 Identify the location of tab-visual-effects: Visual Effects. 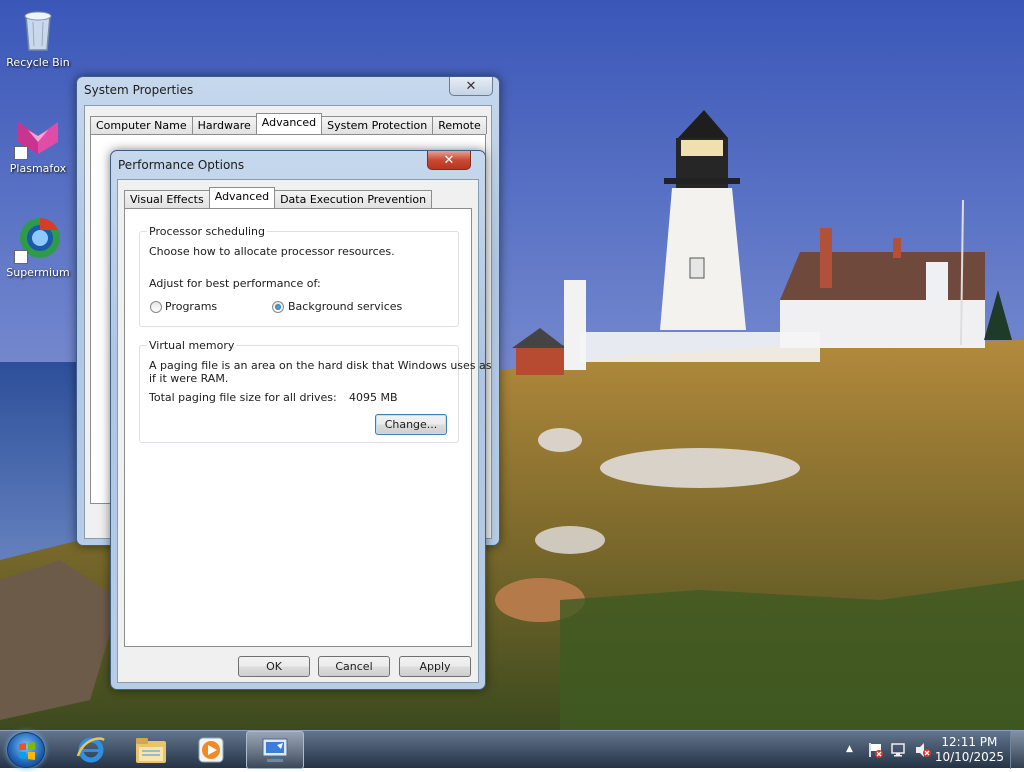
(167, 199).